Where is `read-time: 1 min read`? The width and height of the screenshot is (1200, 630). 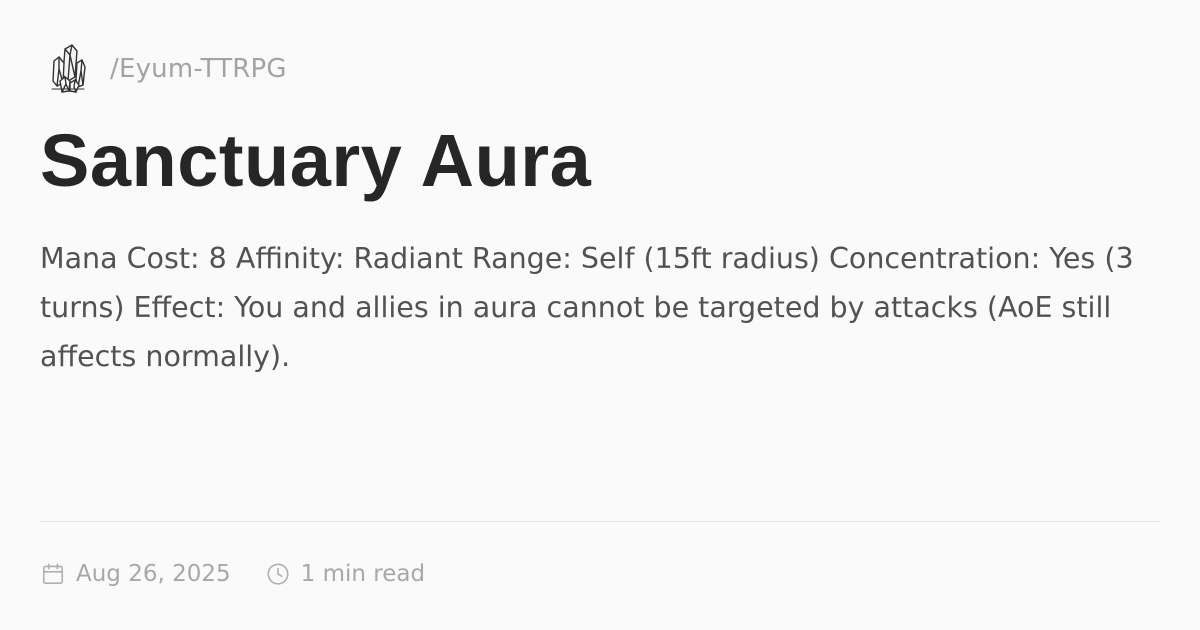
read-time: 1 min read is located at coordinates (345, 574).